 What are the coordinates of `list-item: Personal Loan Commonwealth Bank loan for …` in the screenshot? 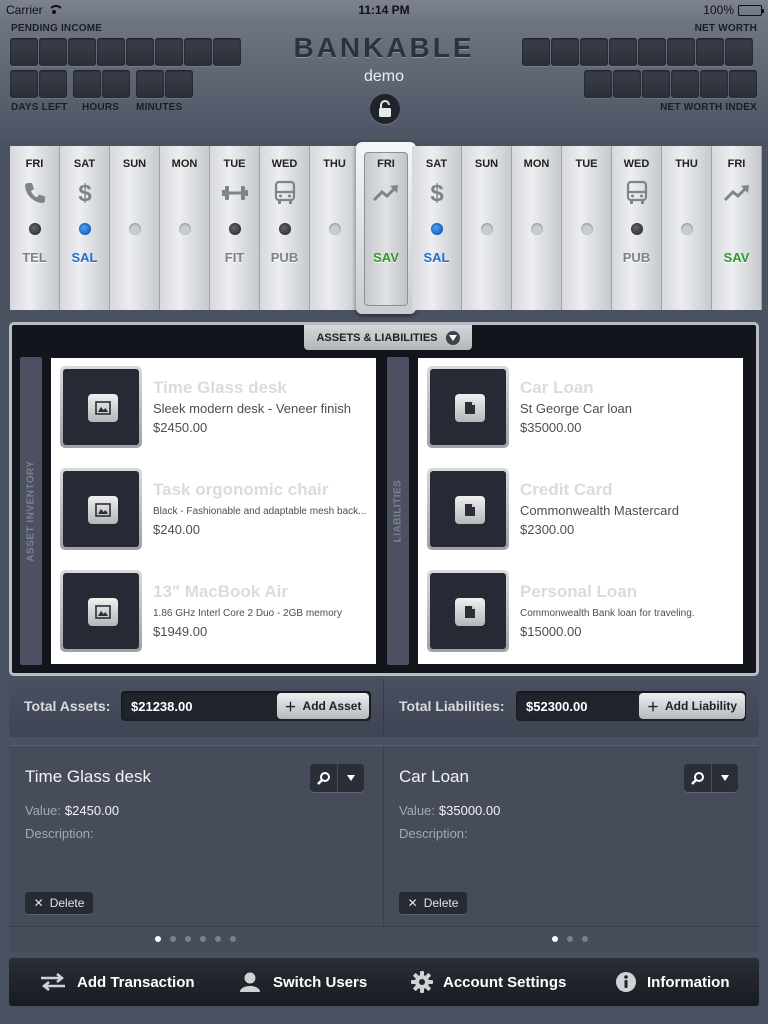 It's located at (580, 613).